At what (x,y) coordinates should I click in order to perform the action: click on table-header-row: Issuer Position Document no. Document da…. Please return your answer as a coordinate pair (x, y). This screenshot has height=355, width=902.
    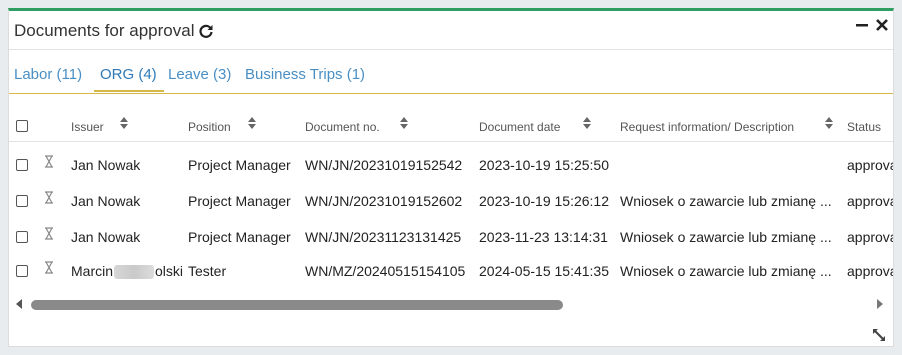
    Looking at the image, I should click on (451, 126).